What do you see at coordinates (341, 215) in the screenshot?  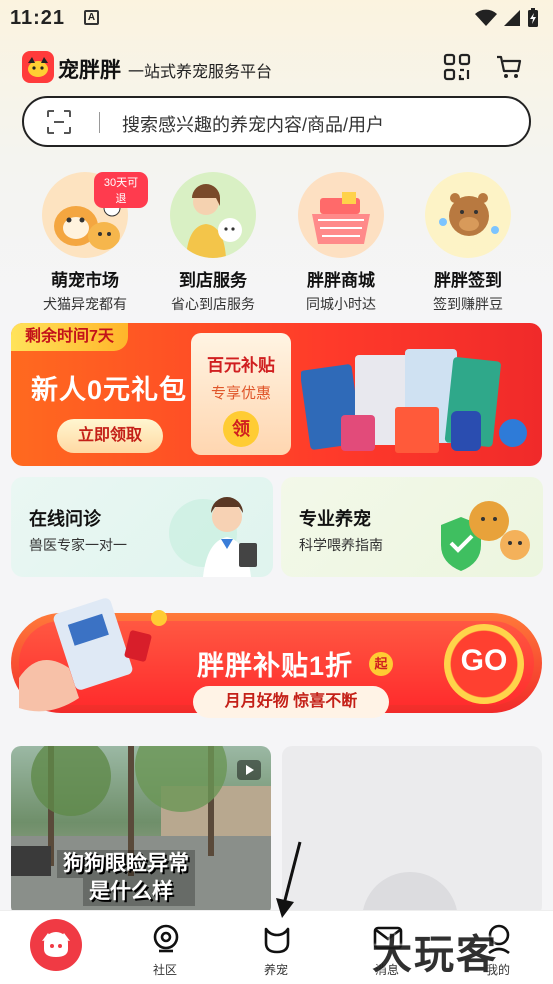 I see `mall-illustration` at bounding box center [341, 215].